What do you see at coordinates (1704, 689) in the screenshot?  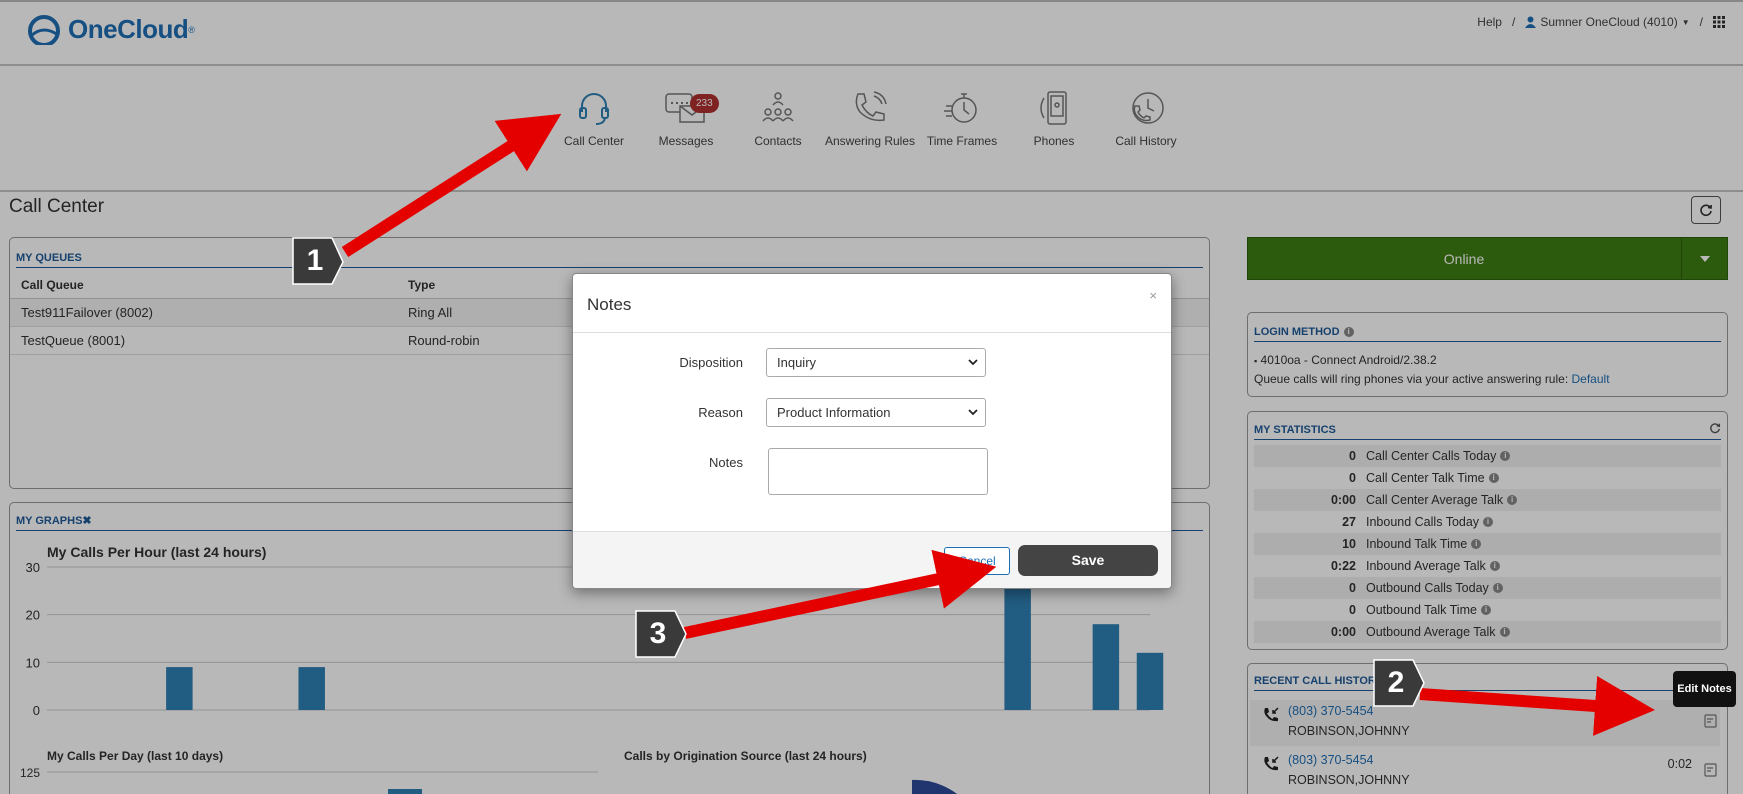 I see `edit-notes-tooltip: Edit Notes` at bounding box center [1704, 689].